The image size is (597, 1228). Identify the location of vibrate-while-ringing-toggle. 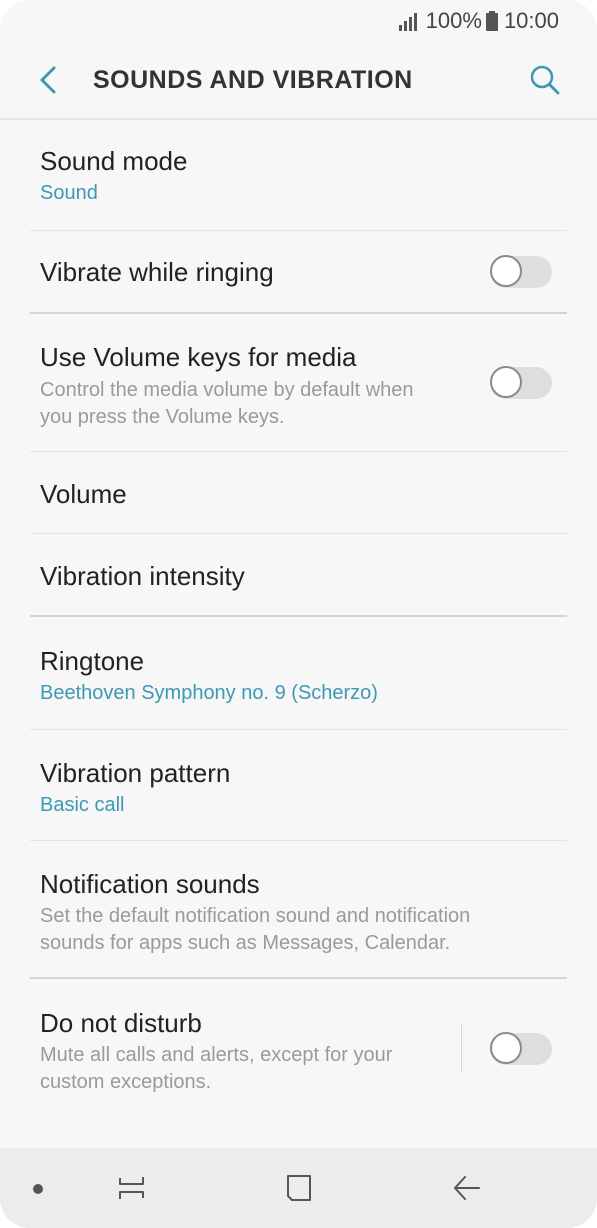
(521, 271).